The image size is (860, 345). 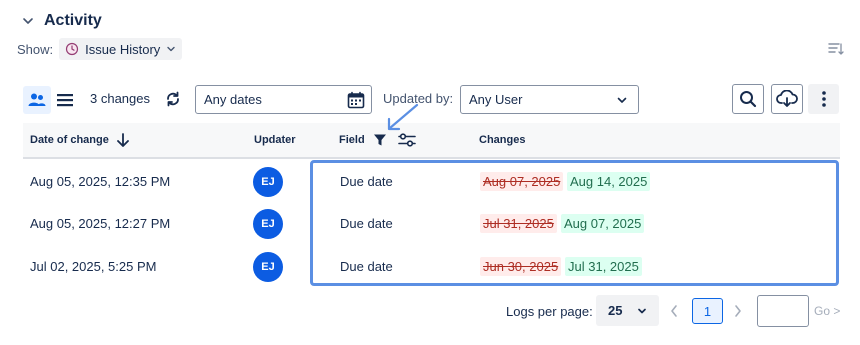 I want to click on updated-by-label: Updated by:, so click(x=418, y=98).